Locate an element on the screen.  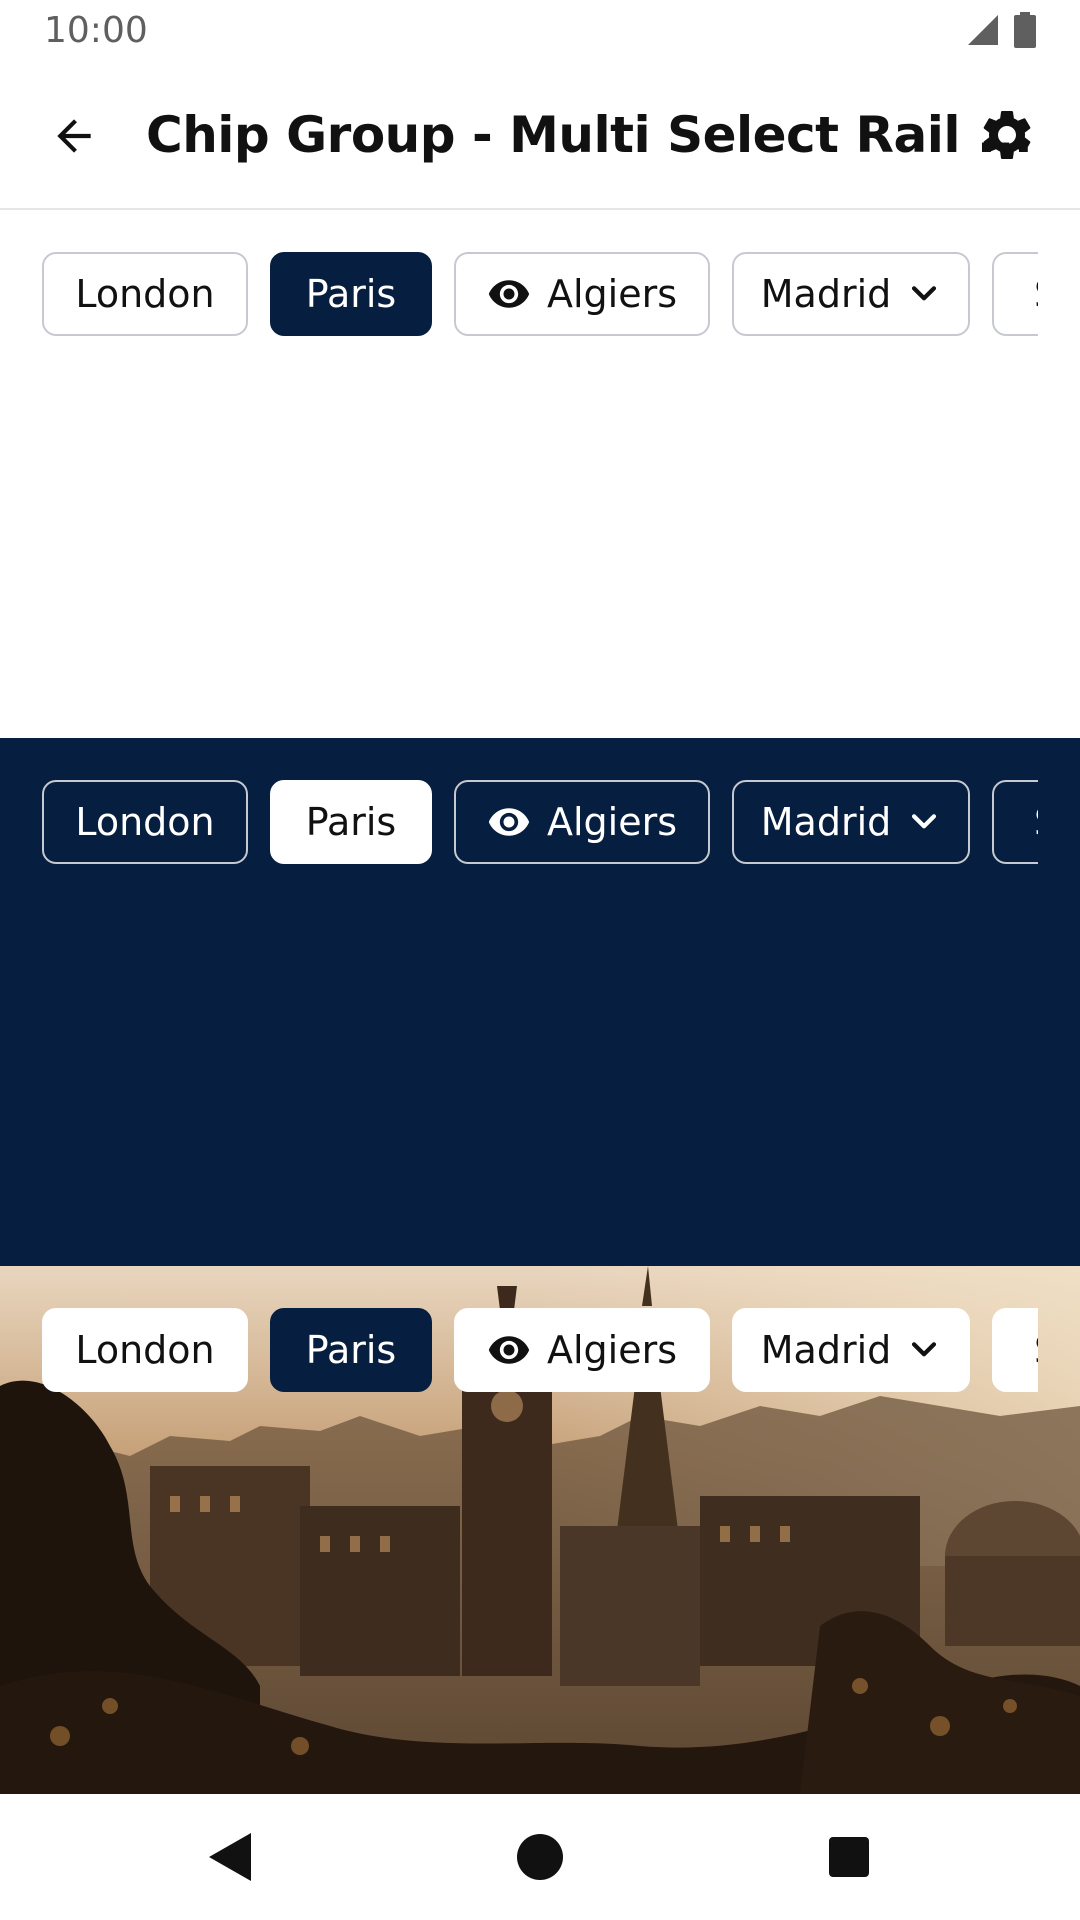
settings-button is located at coordinates (1007, 135).